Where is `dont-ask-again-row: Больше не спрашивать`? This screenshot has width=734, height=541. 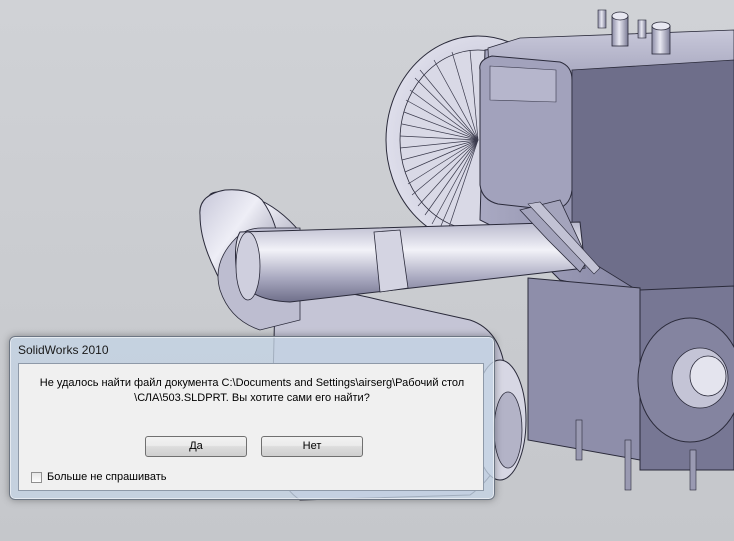 dont-ask-again-row: Больше не спрашивать is located at coordinates (99, 477).